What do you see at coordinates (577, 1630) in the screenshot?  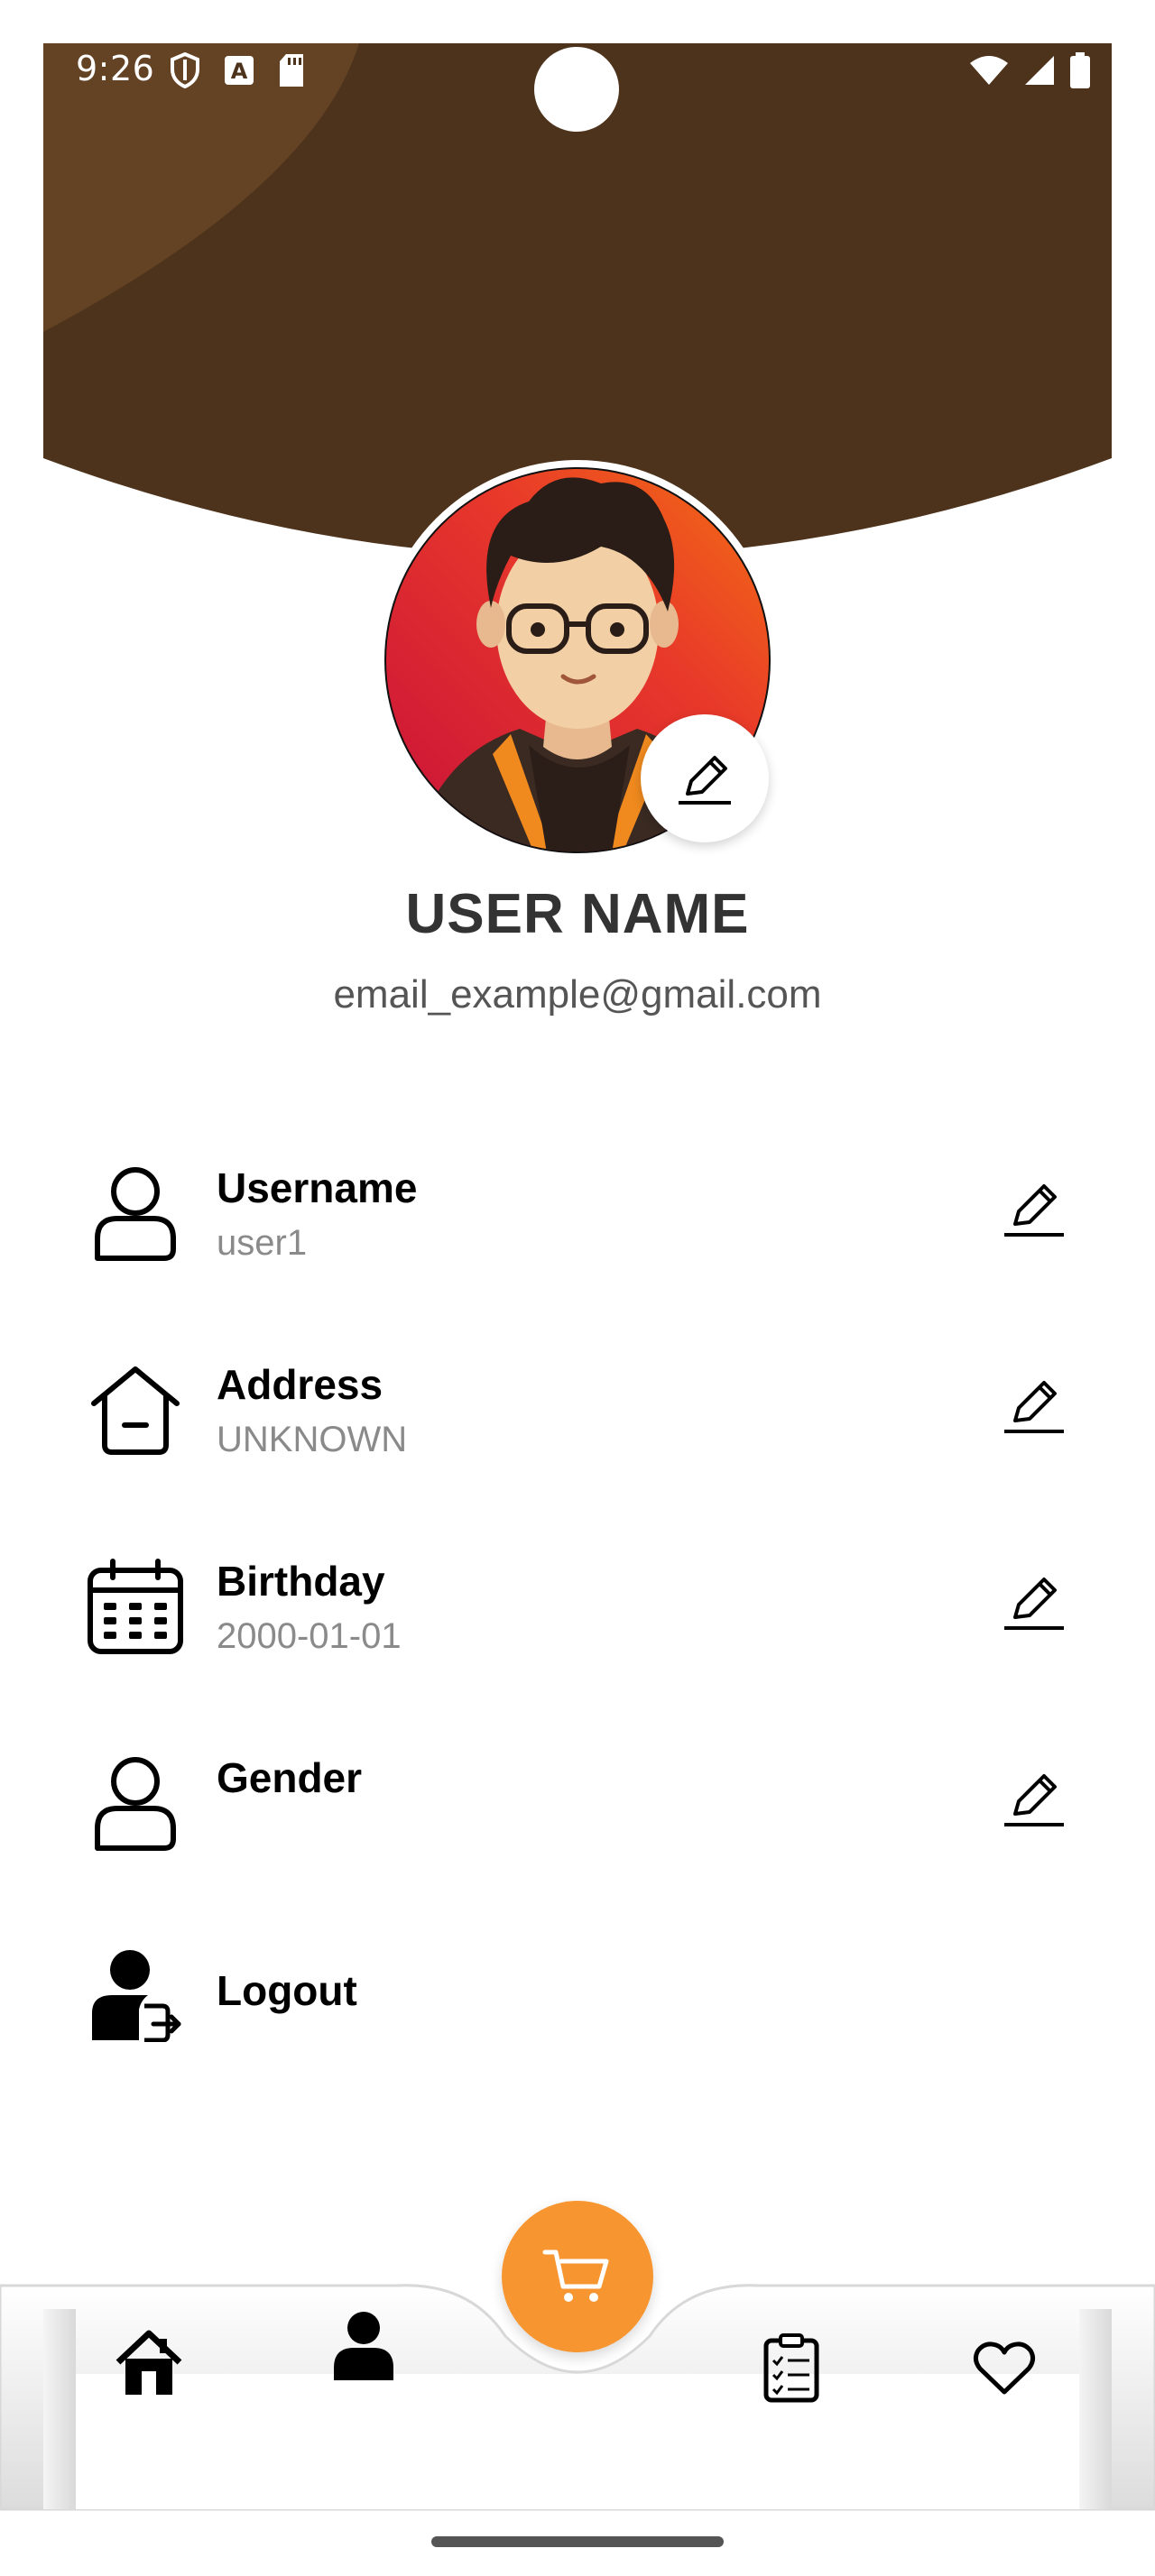 I see `field-row-birthday: Birthday 2000-01-01` at bounding box center [577, 1630].